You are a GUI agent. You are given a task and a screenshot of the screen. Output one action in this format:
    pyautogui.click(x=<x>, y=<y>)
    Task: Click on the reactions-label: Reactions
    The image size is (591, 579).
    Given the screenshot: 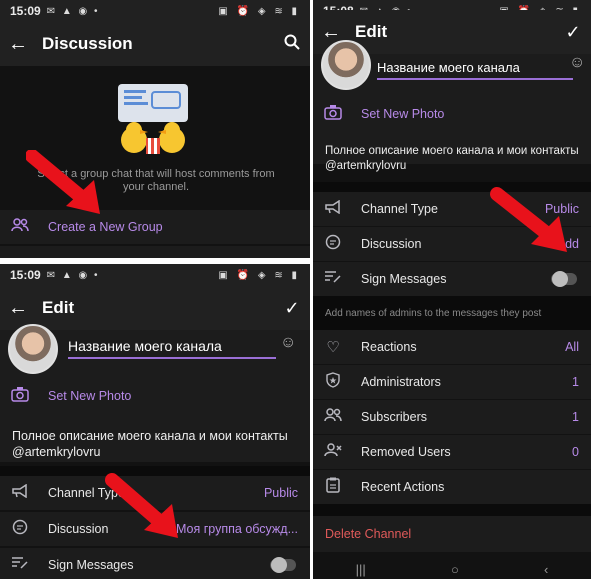 What is the action you would take?
    pyautogui.click(x=389, y=347)
    